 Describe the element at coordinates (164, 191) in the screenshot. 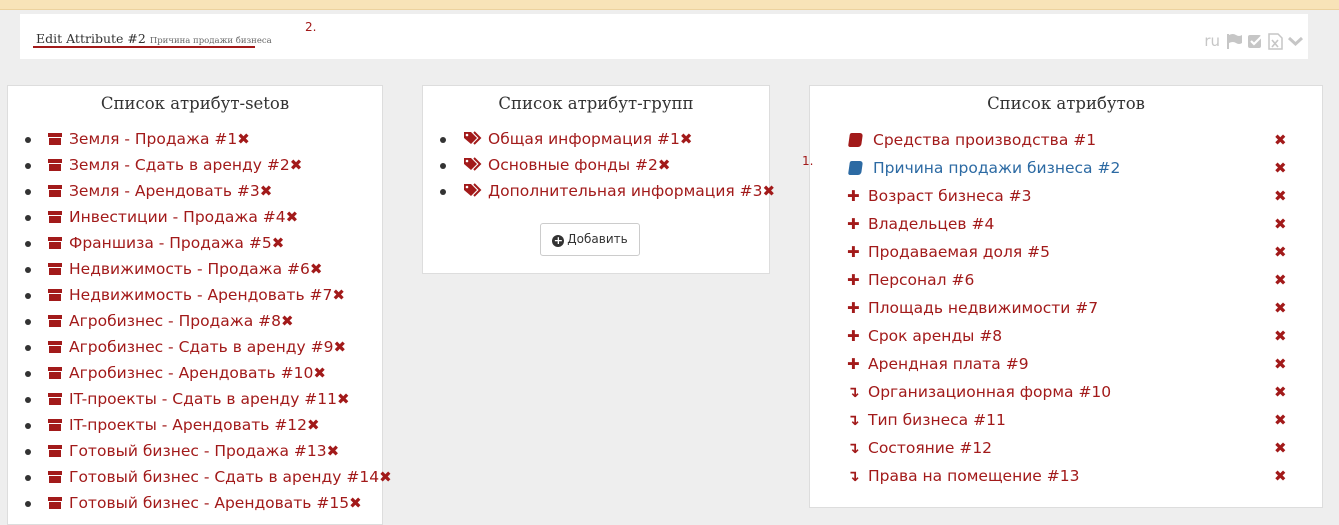

I see `attribute-set-label: Земля - Арендовать #3` at that location.